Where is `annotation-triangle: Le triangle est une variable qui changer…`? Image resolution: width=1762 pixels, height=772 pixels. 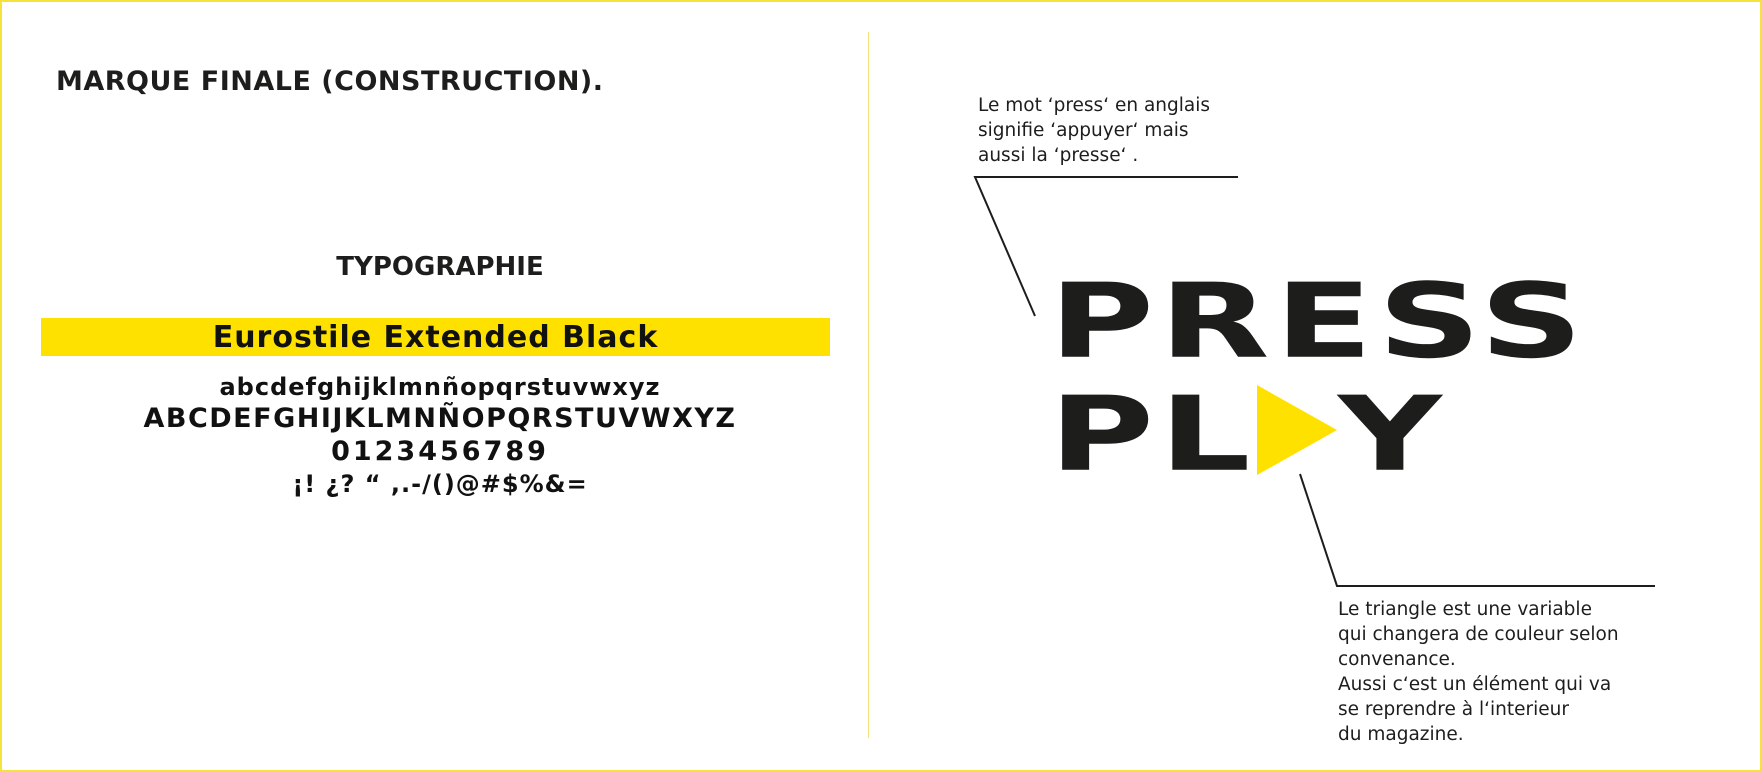 annotation-triangle: Le triangle est une variable qui changer… is located at coordinates (1496, 672).